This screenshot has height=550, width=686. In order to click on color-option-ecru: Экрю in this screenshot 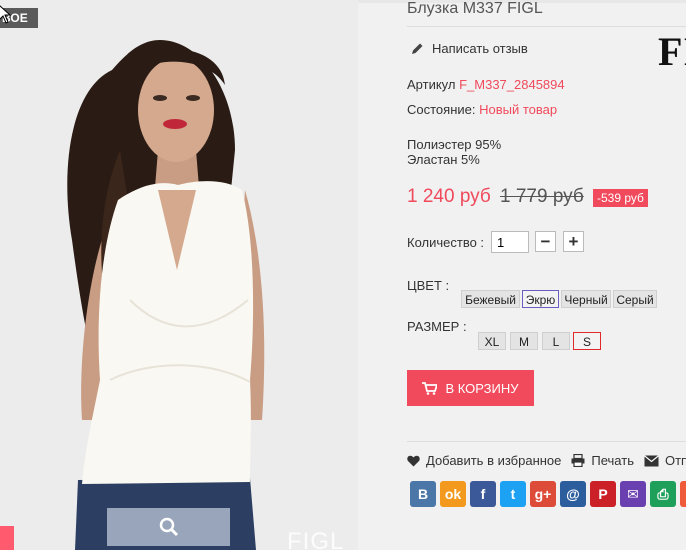, I will do `click(540, 299)`.